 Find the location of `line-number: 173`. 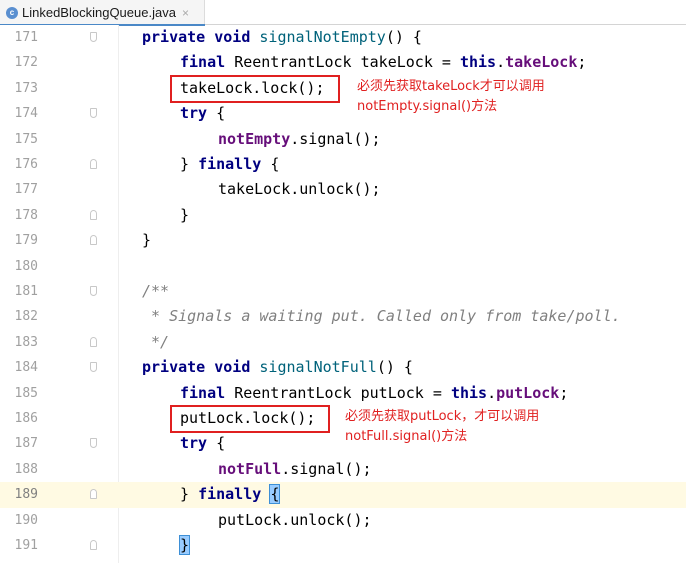

line-number: 173 is located at coordinates (26, 88).